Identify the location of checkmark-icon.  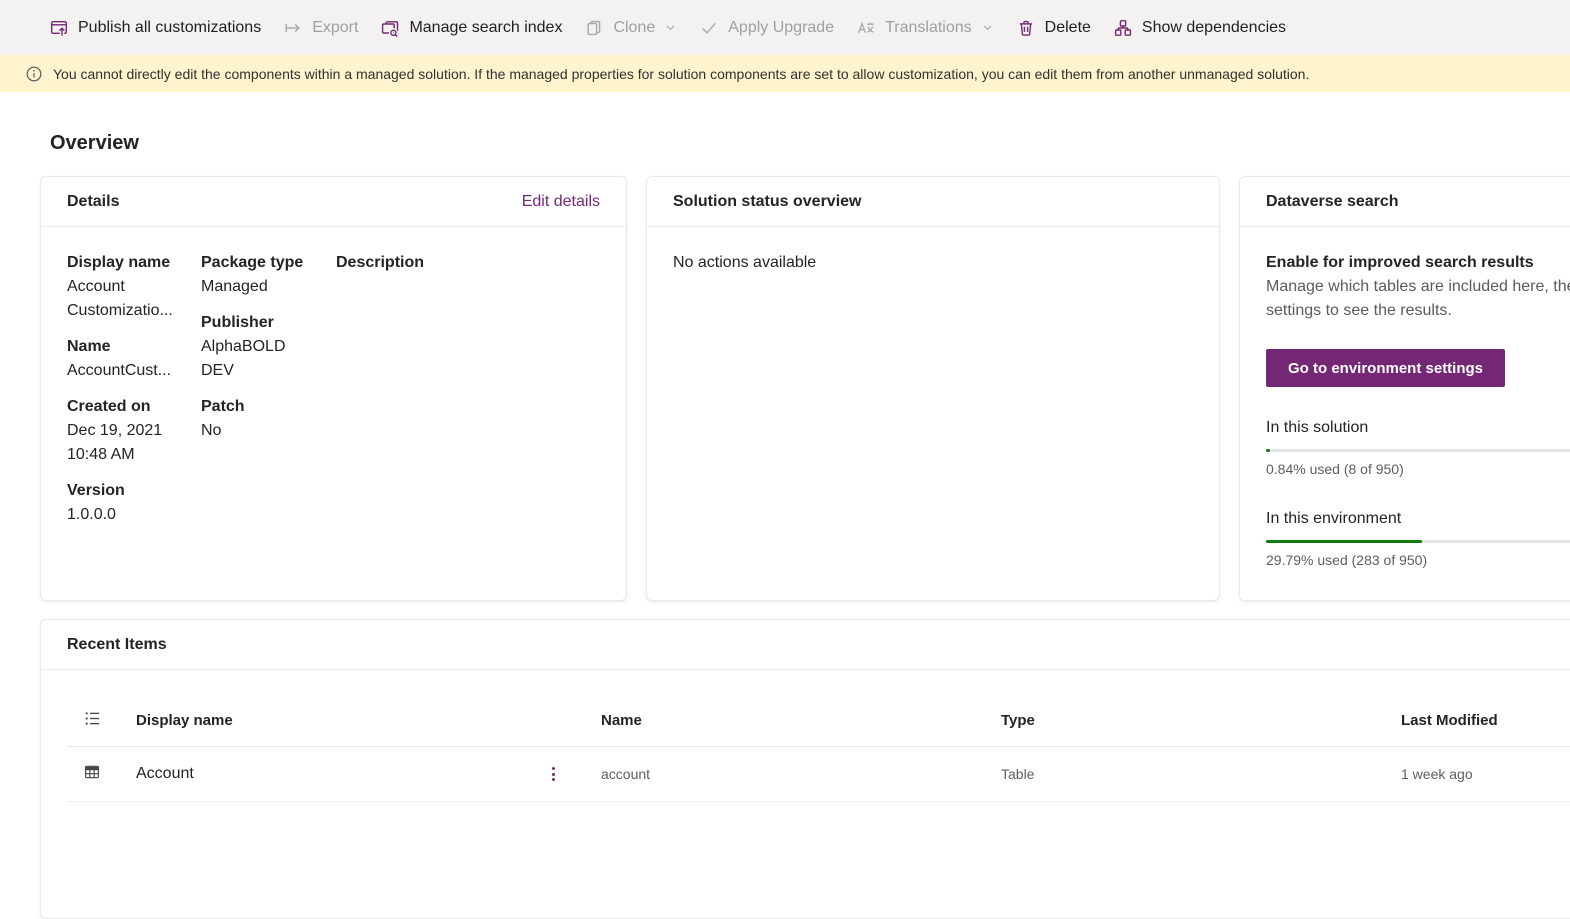
(709, 28).